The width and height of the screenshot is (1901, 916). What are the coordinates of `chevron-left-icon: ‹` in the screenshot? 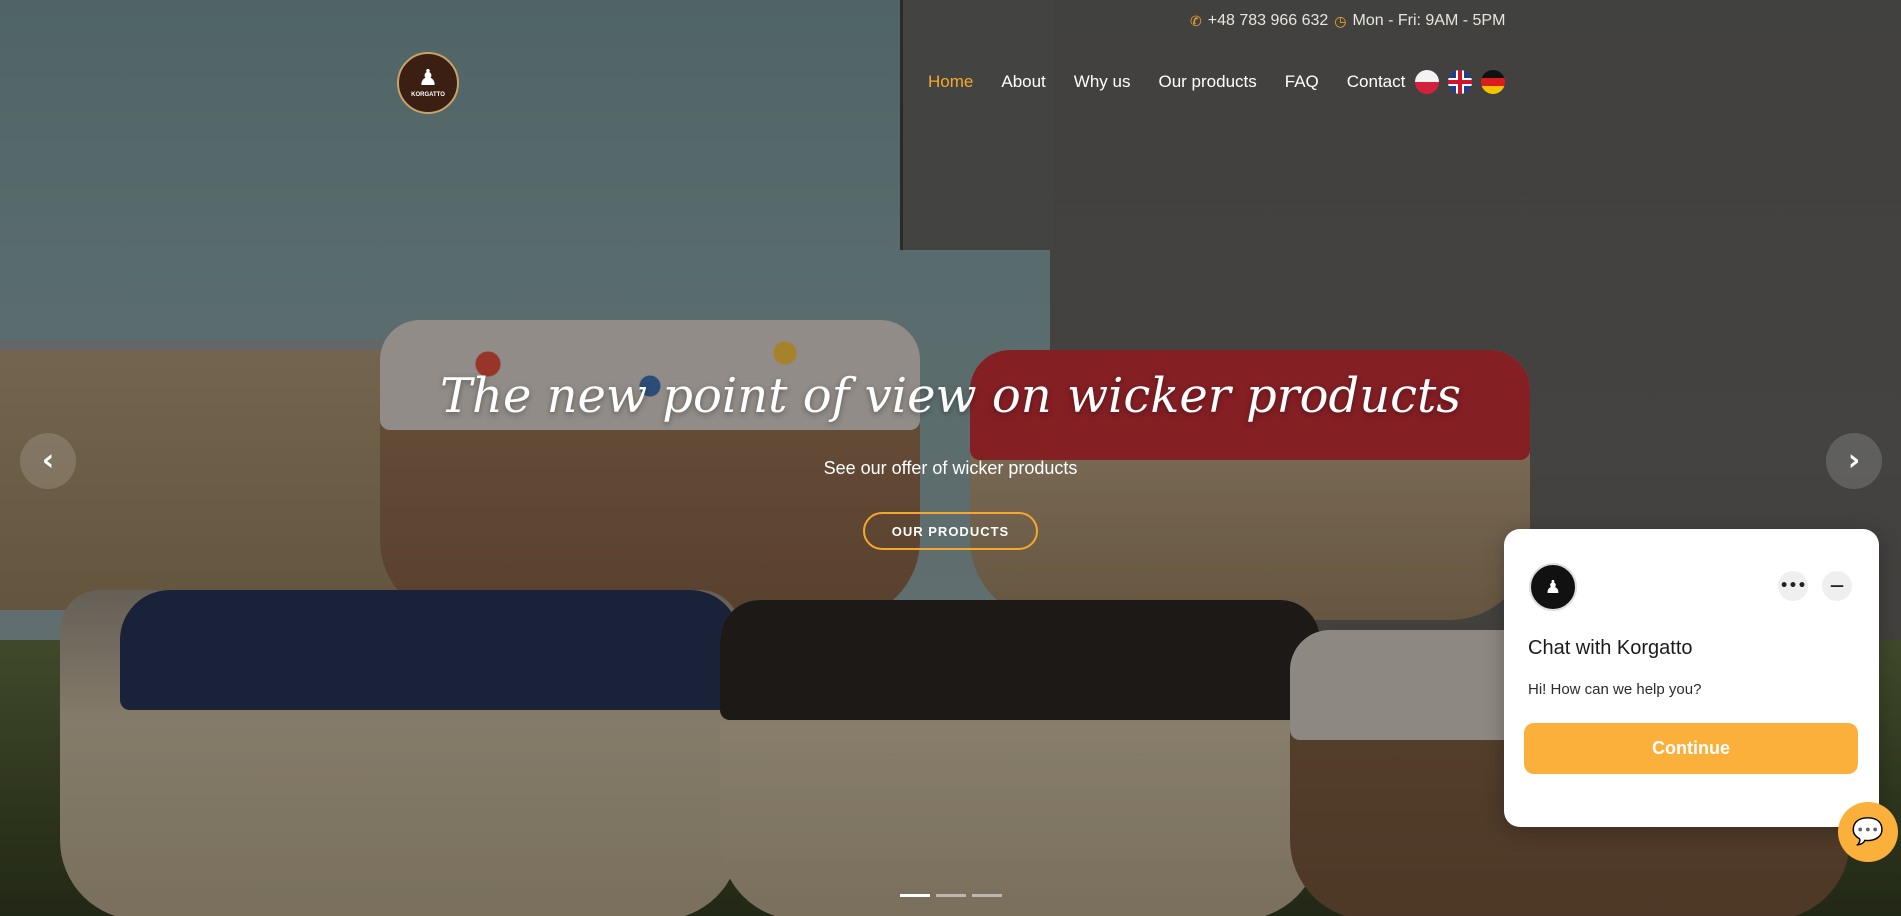 It's located at (48, 460).